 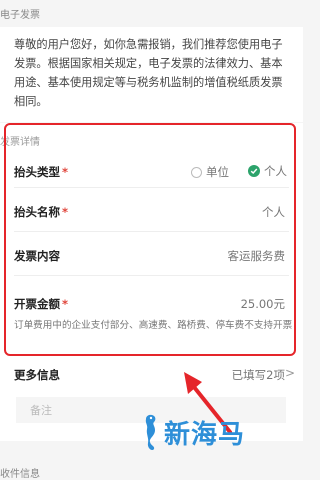 What do you see at coordinates (20, 15) in the screenshot?
I see `section-title-e-invoice: 电子发票` at bounding box center [20, 15].